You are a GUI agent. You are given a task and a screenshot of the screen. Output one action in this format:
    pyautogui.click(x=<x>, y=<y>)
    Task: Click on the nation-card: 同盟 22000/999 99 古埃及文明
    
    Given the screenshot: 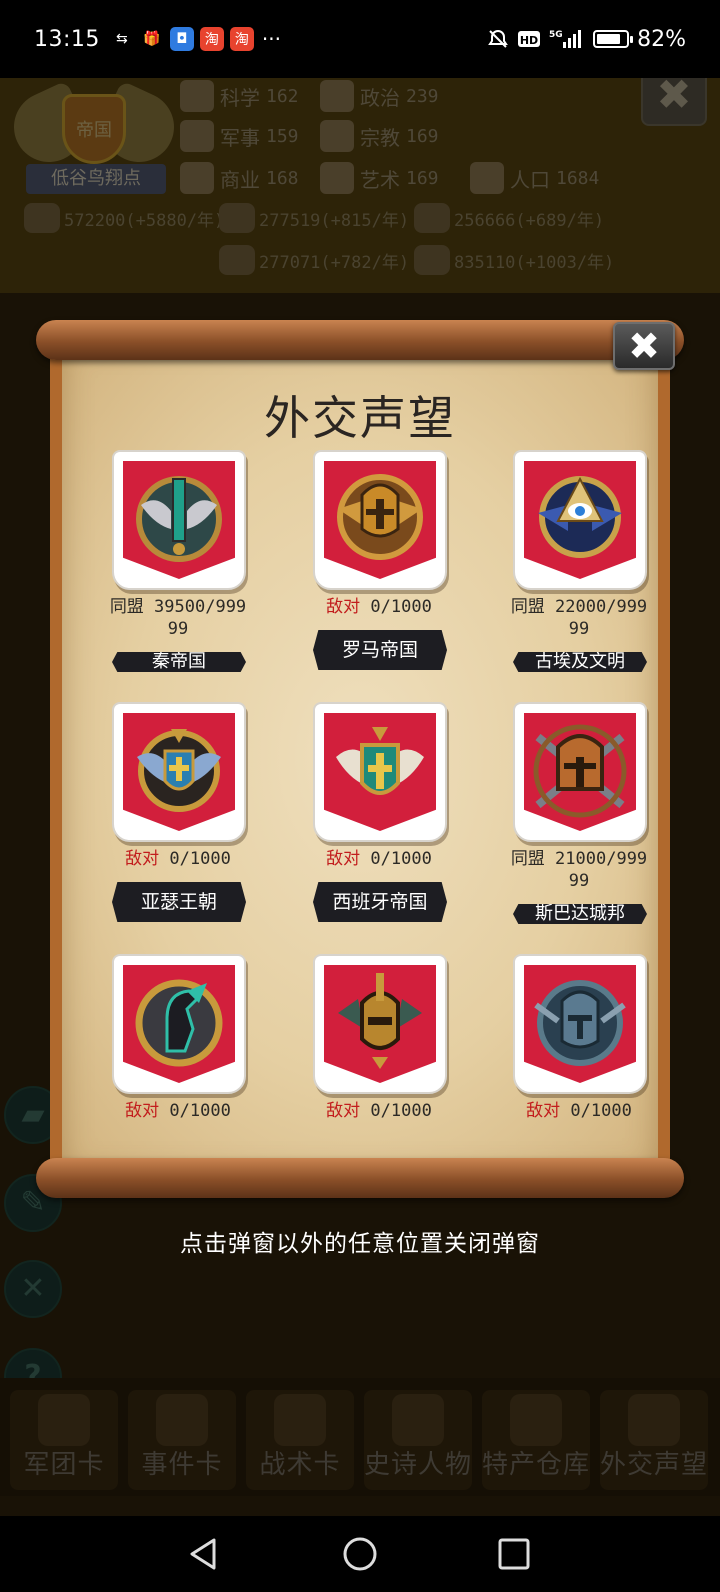 What is the action you would take?
    pyautogui.click(x=578, y=570)
    